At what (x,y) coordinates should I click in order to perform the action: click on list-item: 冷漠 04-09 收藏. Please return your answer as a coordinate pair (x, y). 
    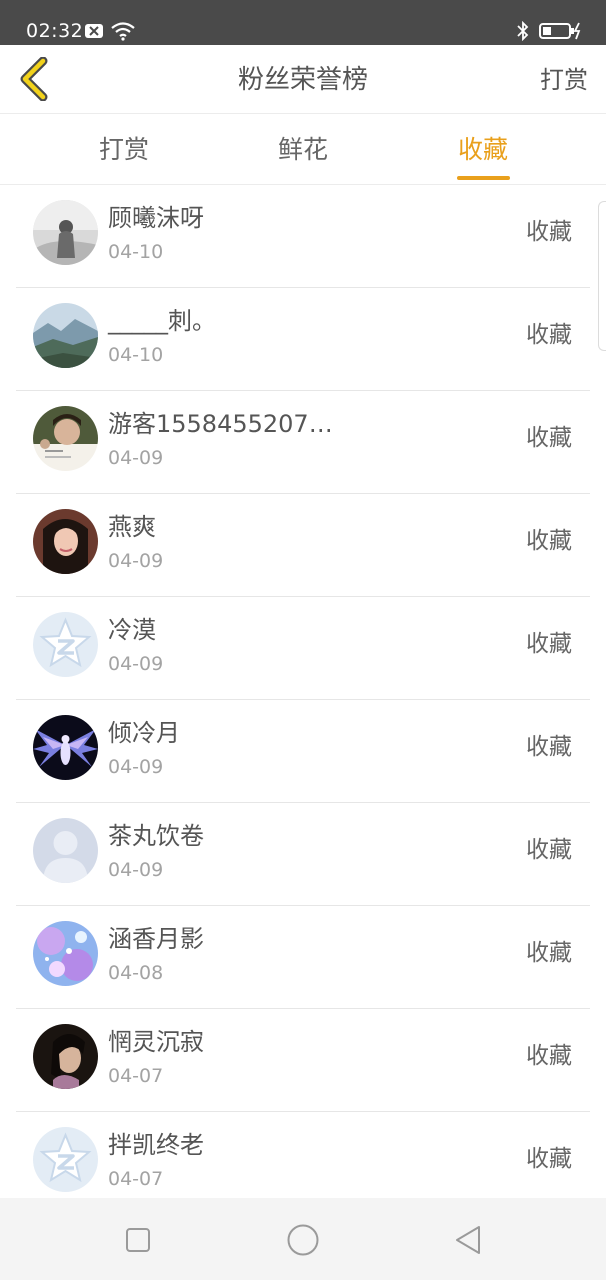
    Looking at the image, I should click on (303, 649).